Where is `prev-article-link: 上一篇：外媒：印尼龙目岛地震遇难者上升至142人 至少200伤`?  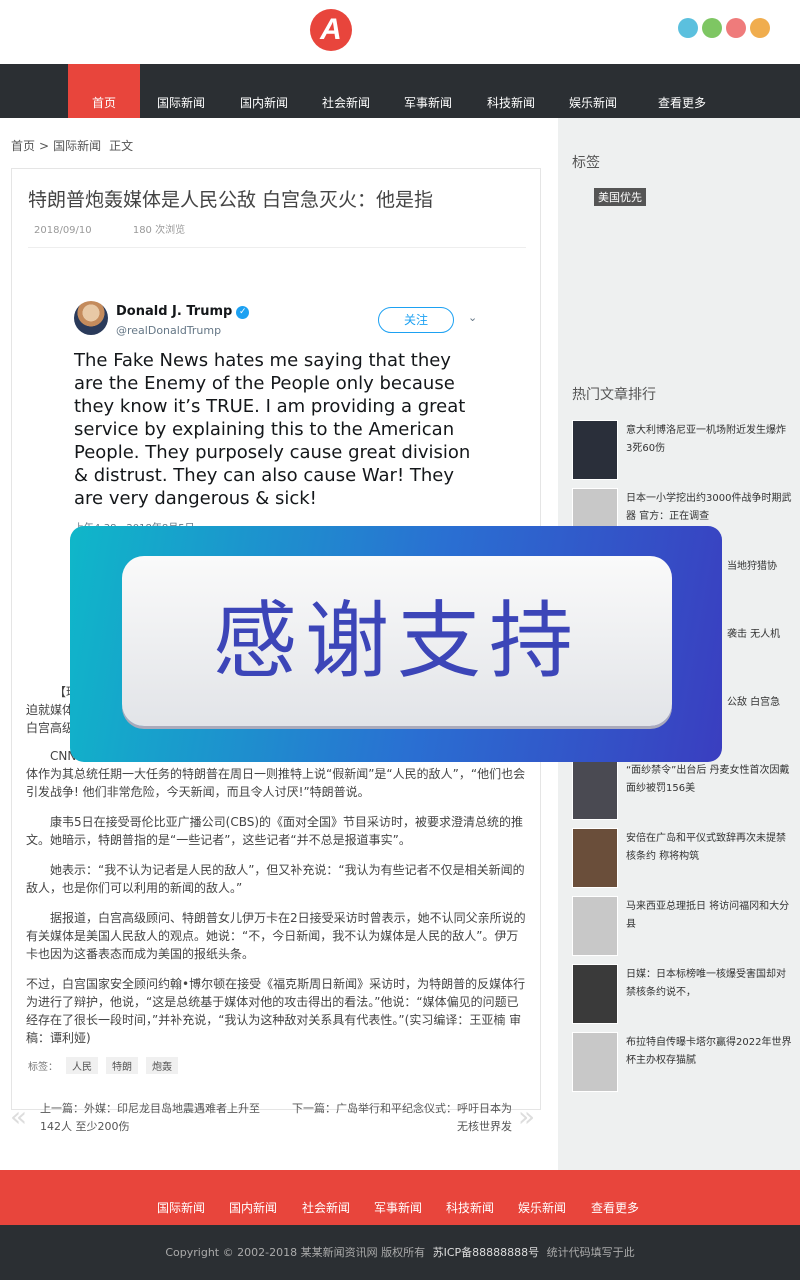 prev-article-link: 上一篇：外媒：印尼龙目岛地震遇难者上升至142人 至少200伤 is located at coordinates (154, 1118).